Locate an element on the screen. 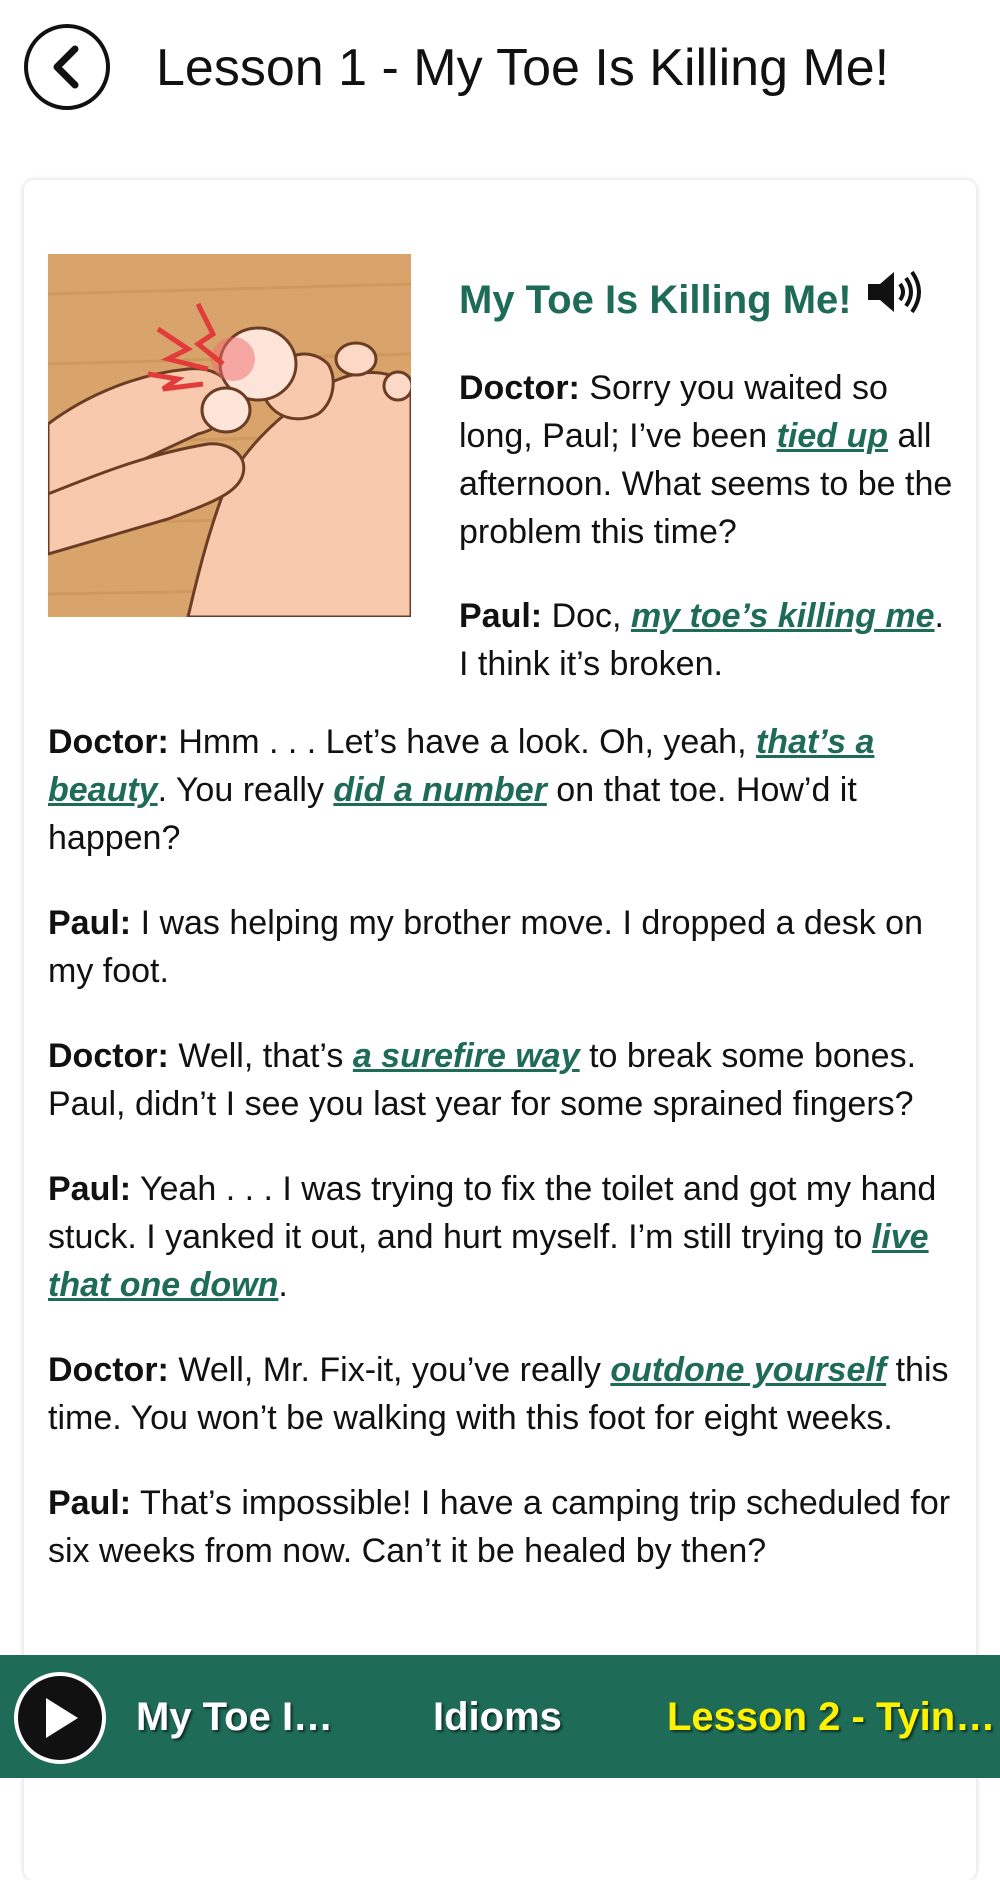 This screenshot has height=1880, width=1000. idiom-link: tied up is located at coordinates (832, 436).